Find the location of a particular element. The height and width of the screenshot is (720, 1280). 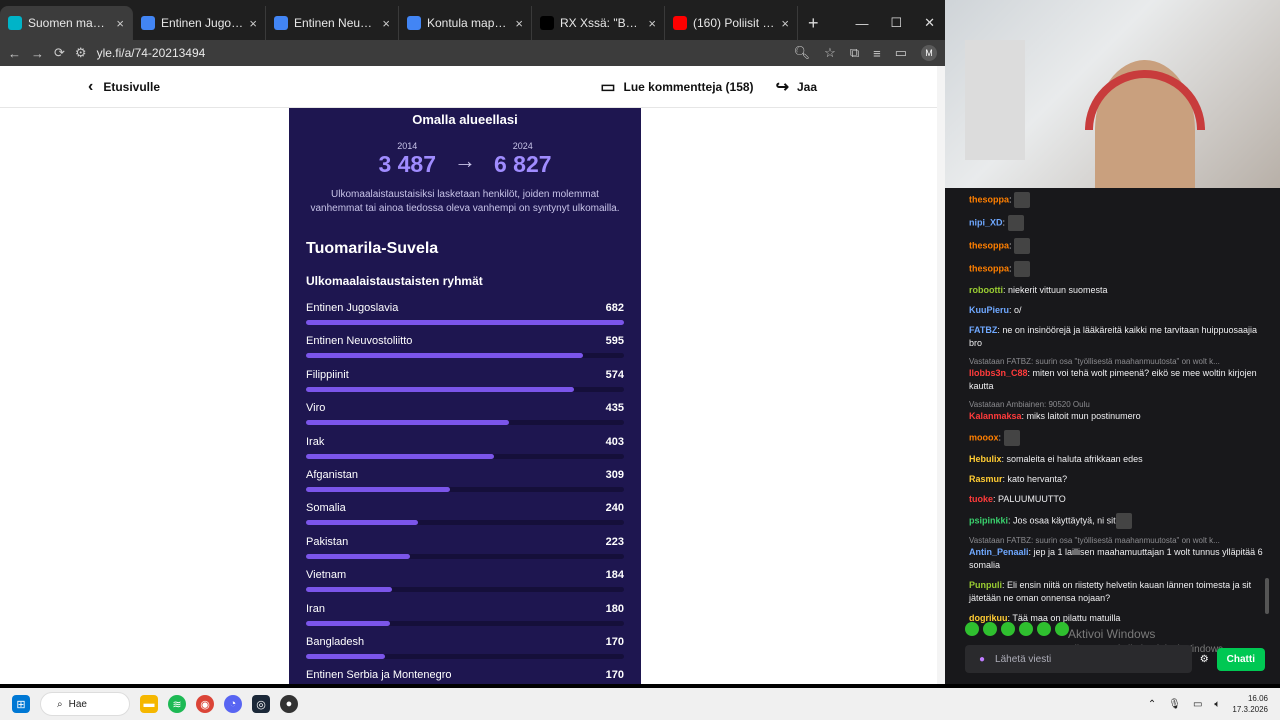

chat-username: Hebulix is located at coordinates (985, 459).